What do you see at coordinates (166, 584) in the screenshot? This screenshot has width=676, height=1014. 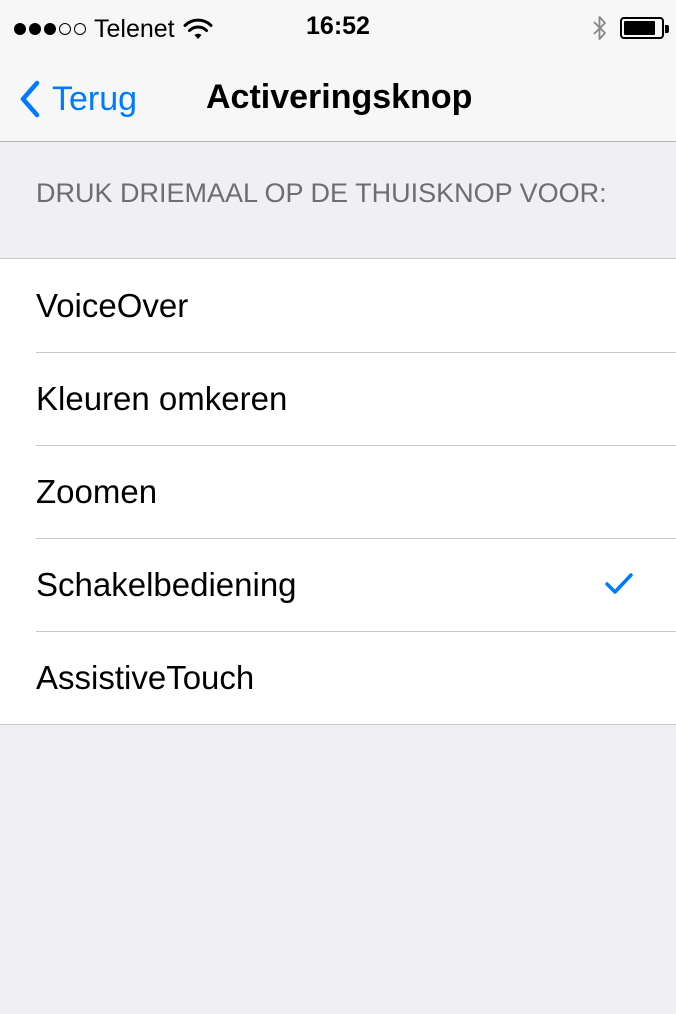 I see `option-label: Schakelbediening` at bounding box center [166, 584].